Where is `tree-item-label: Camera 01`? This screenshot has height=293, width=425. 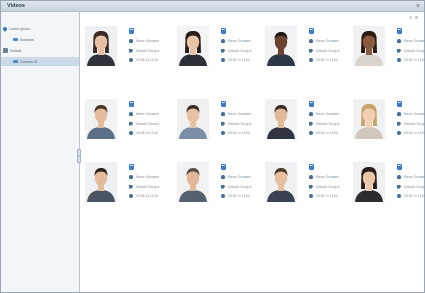 tree-item-label: Camera 01 is located at coordinates (29, 61).